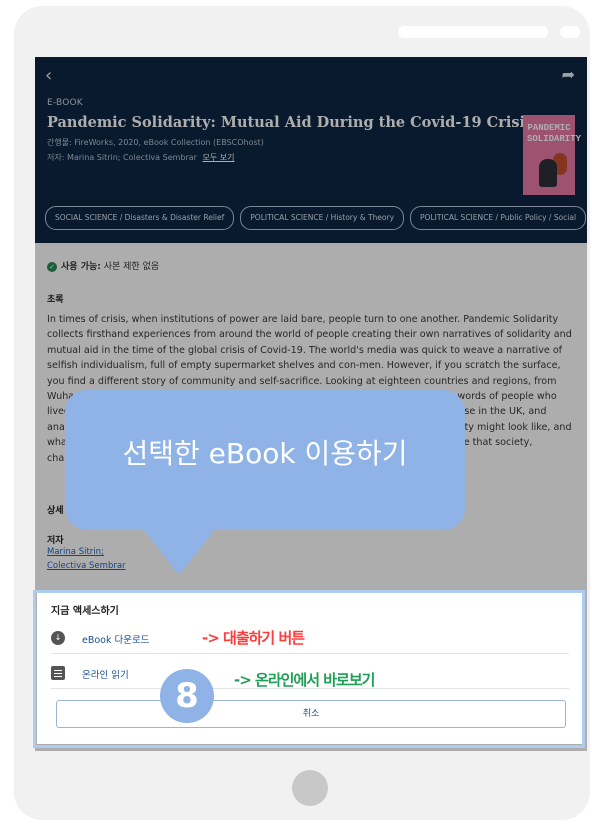 Image resolution: width=592 pixels, height=826 pixels. Describe the element at coordinates (310, 788) in the screenshot. I see `home-button` at that location.